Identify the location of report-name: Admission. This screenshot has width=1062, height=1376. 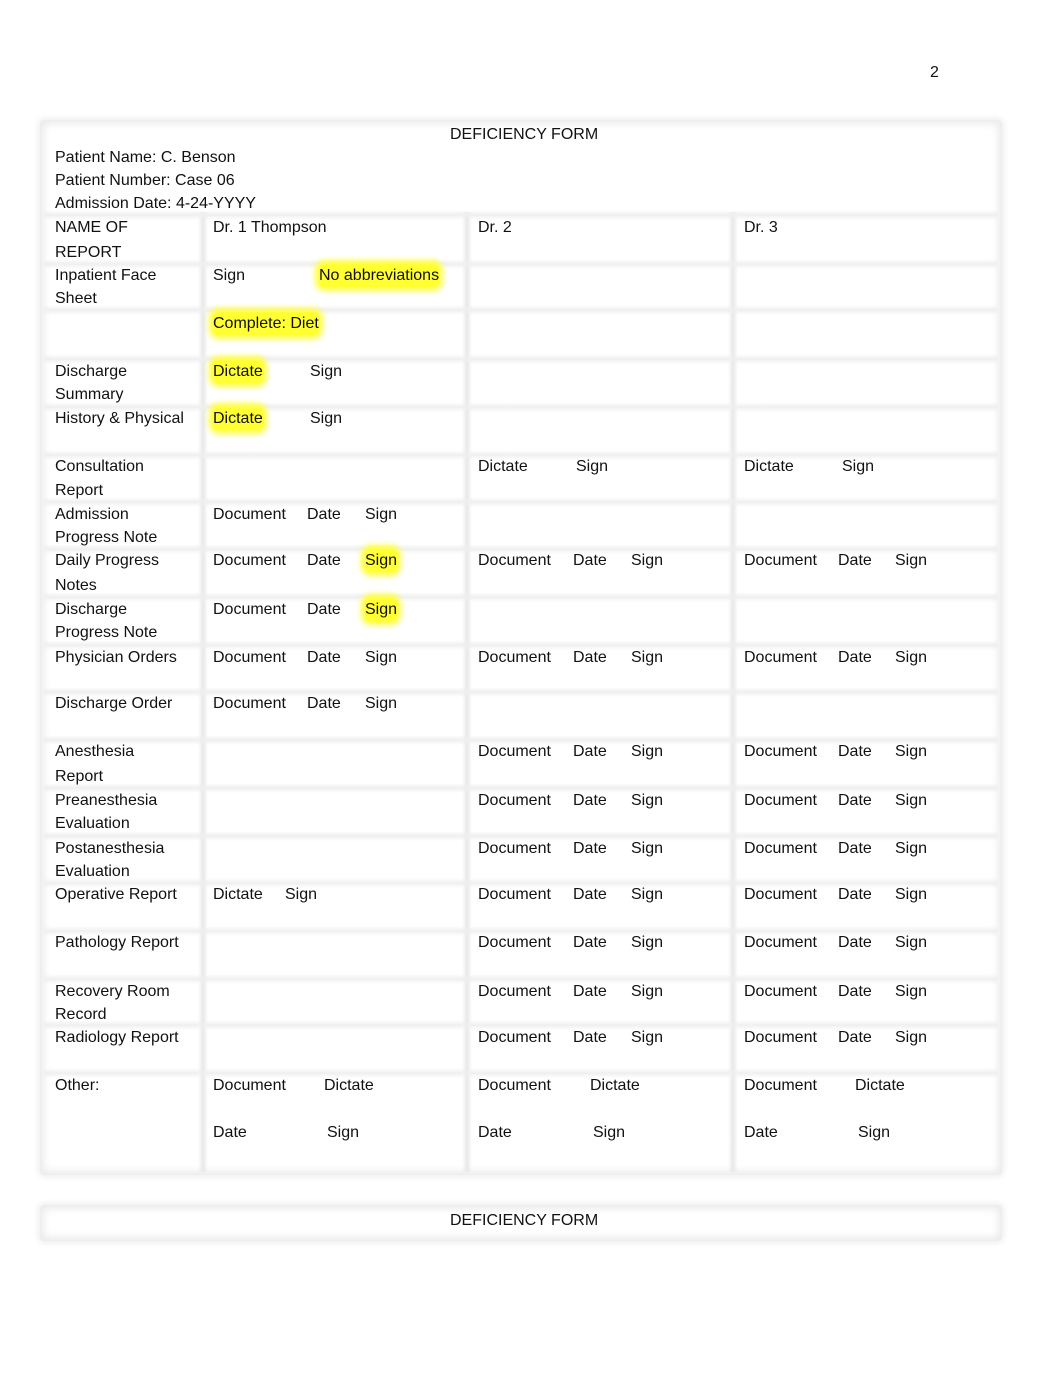
(92, 514).